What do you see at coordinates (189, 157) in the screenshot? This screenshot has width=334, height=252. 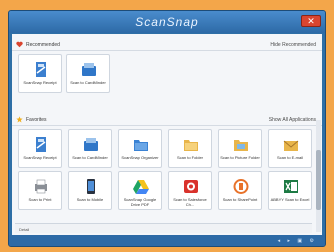 I see `tile-label: Scan to Folder` at bounding box center [189, 157].